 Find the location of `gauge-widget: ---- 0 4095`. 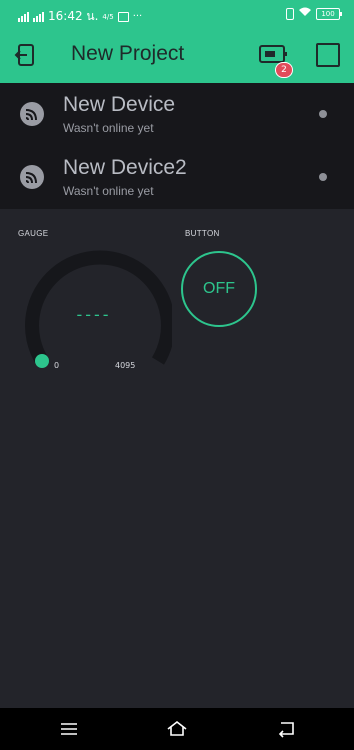

gauge-widget: ---- 0 4095 is located at coordinates (94, 311).